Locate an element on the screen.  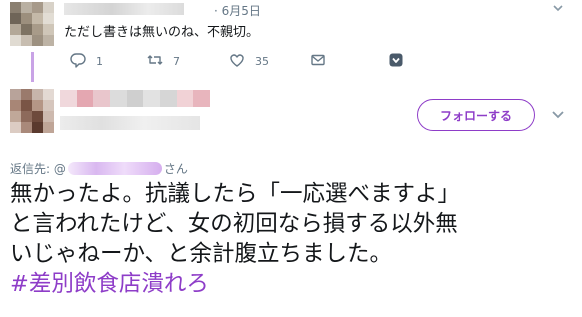
author-handle-redacted is located at coordinates (130, 123).